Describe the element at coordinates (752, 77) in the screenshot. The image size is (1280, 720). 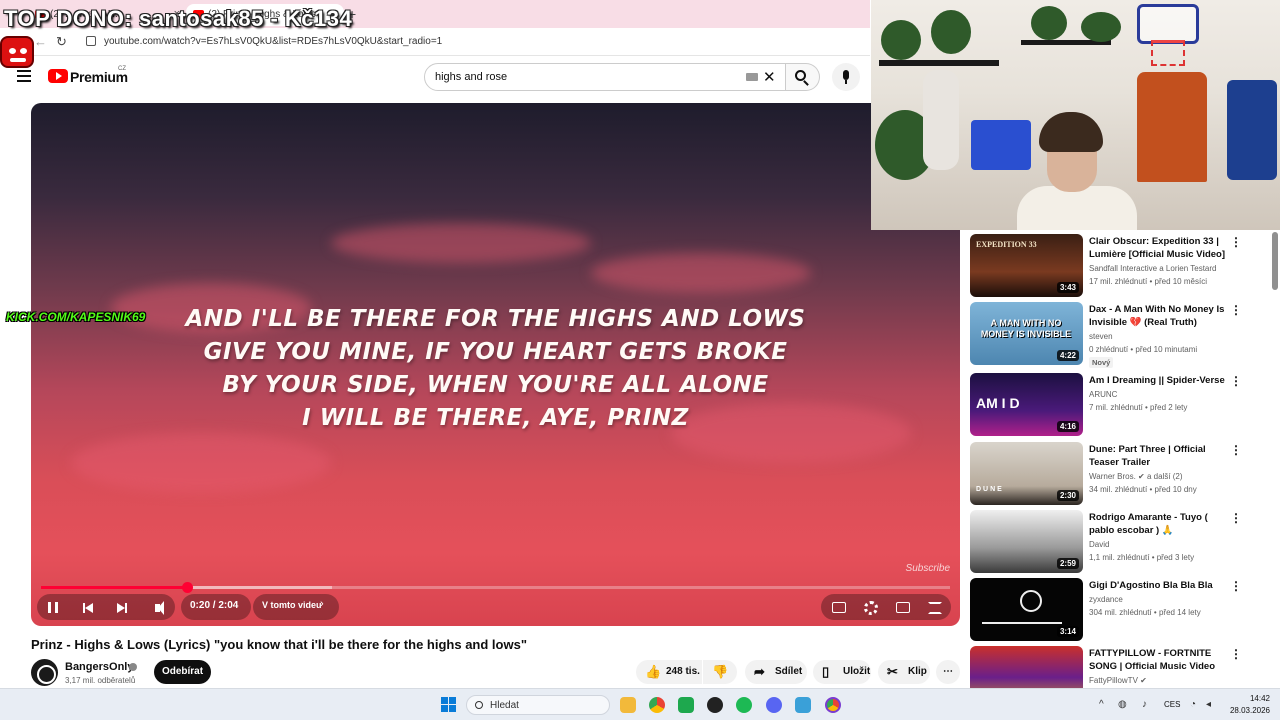
I see `keyboard-icon` at that location.